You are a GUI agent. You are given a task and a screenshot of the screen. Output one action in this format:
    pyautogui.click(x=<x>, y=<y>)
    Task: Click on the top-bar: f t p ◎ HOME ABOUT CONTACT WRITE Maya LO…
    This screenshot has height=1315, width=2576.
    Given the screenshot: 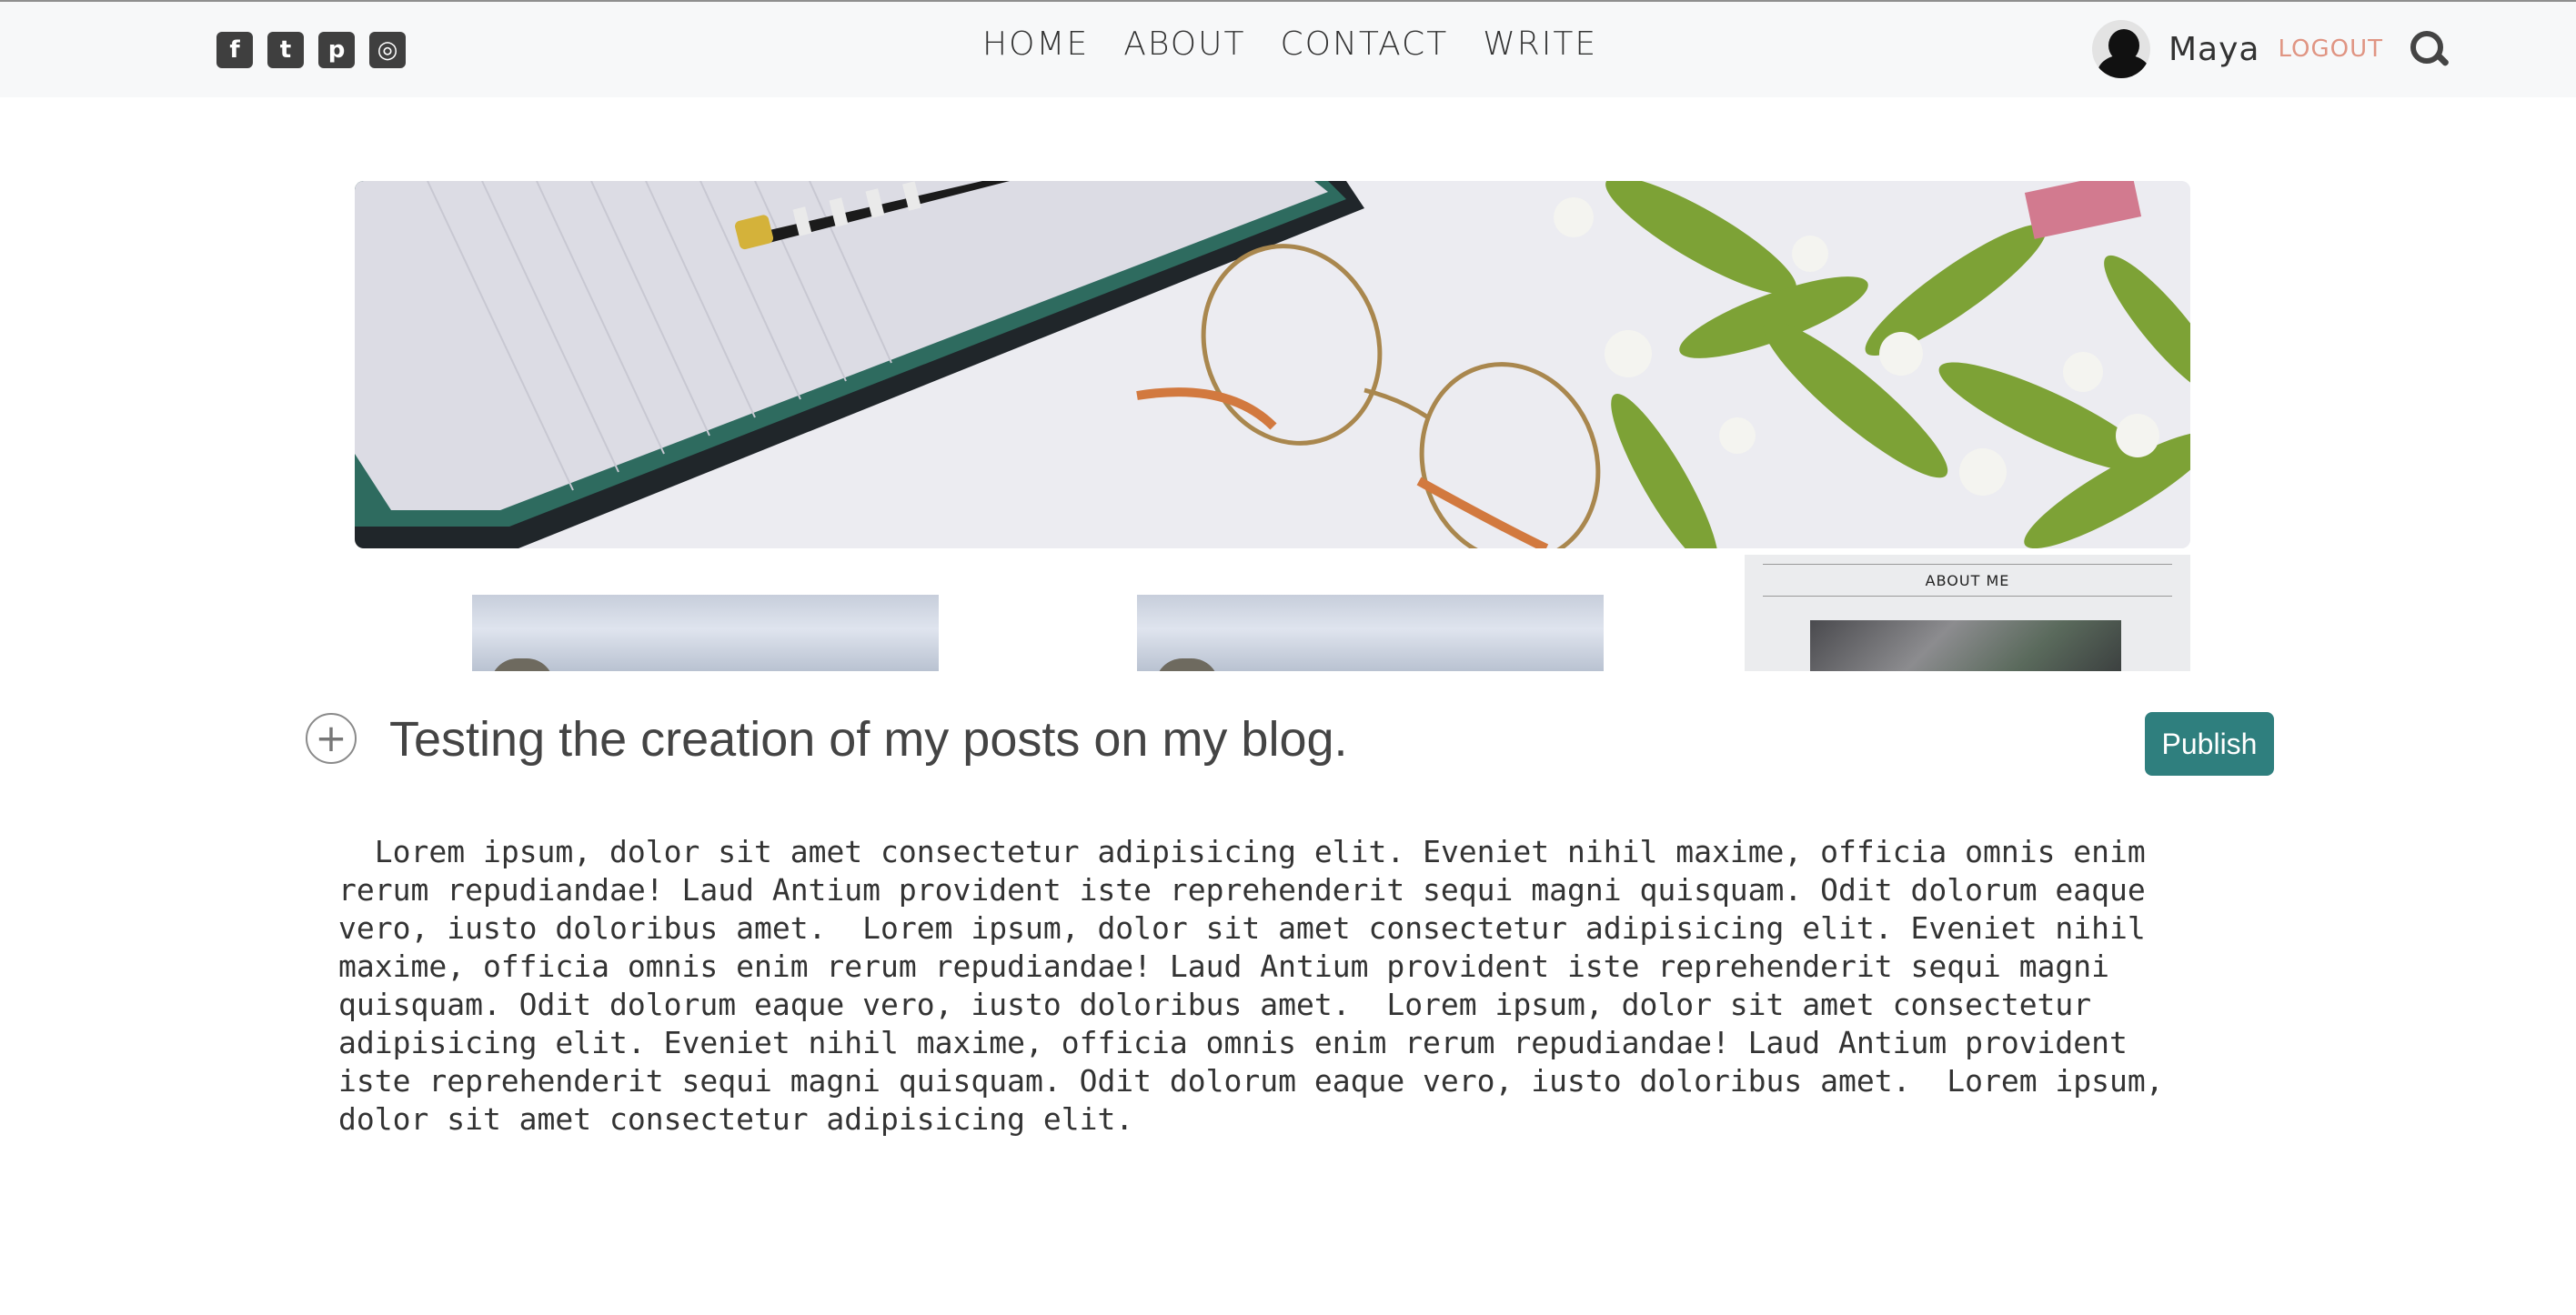 What is the action you would take?
    pyautogui.click(x=1288, y=48)
    